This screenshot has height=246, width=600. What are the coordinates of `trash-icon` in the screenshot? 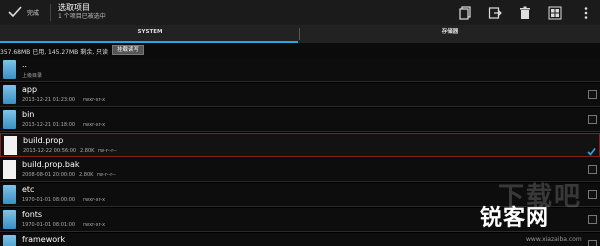 It's located at (525, 12).